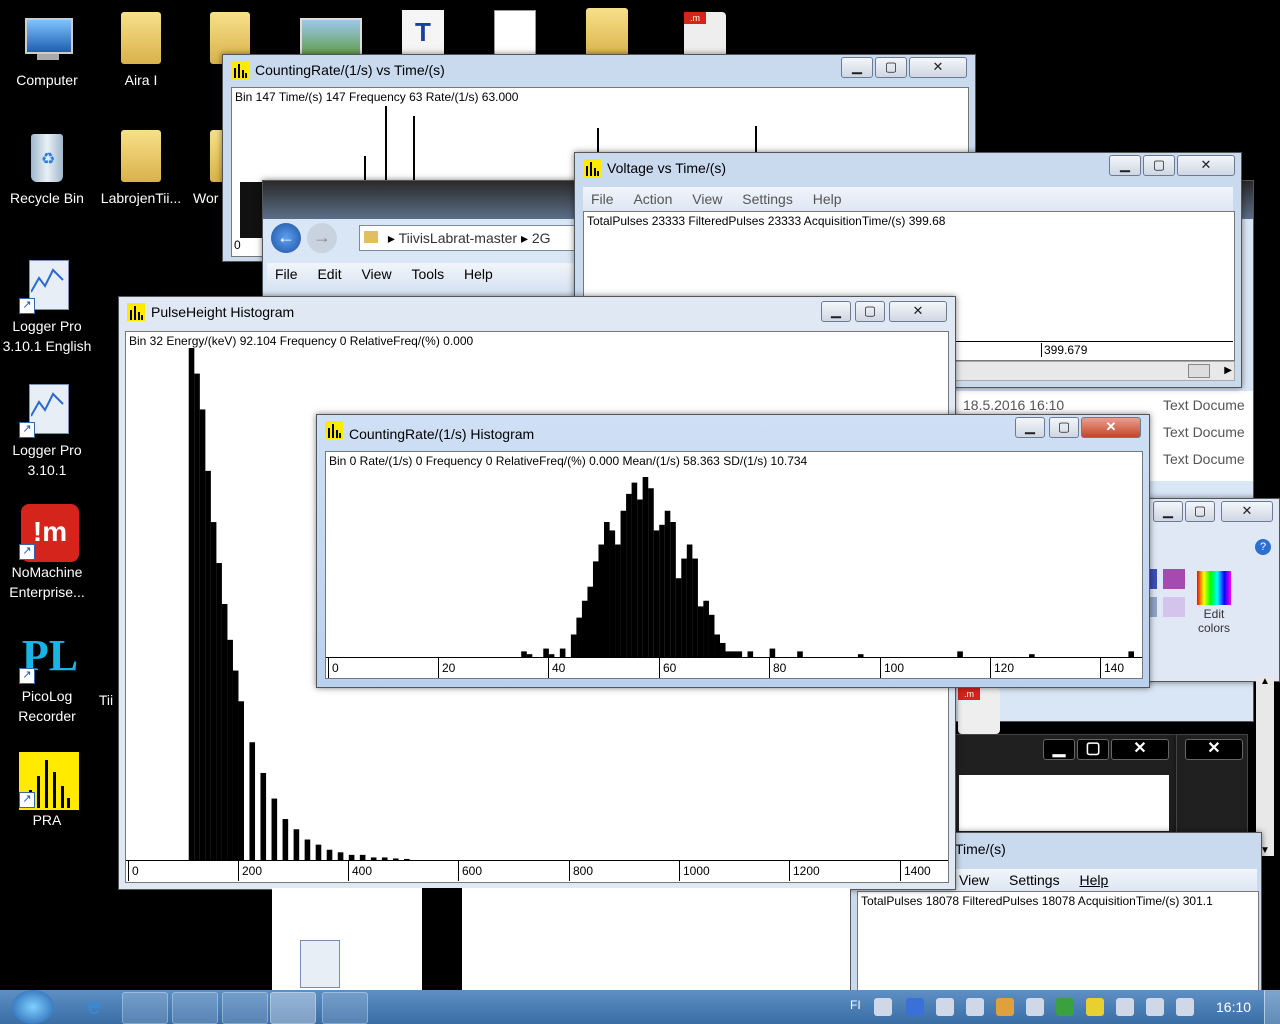 This screenshot has height=1024, width=1280. I want to click on show-desktop-button, so click(1272, 1007).